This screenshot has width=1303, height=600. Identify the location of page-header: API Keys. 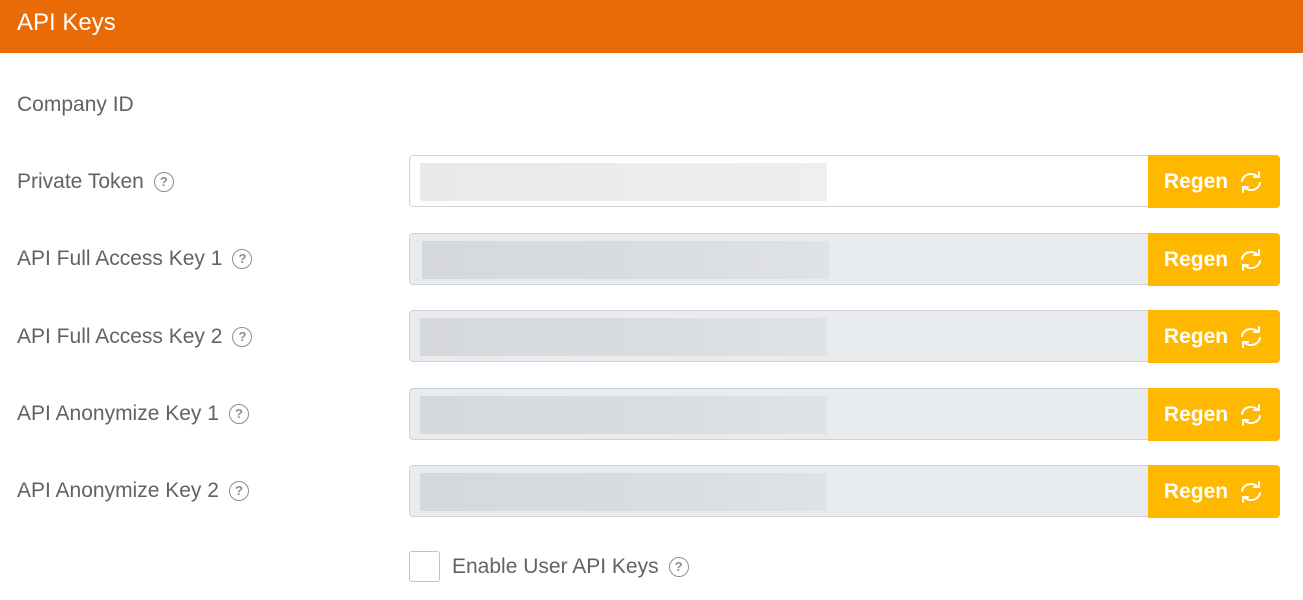
(651, 26).